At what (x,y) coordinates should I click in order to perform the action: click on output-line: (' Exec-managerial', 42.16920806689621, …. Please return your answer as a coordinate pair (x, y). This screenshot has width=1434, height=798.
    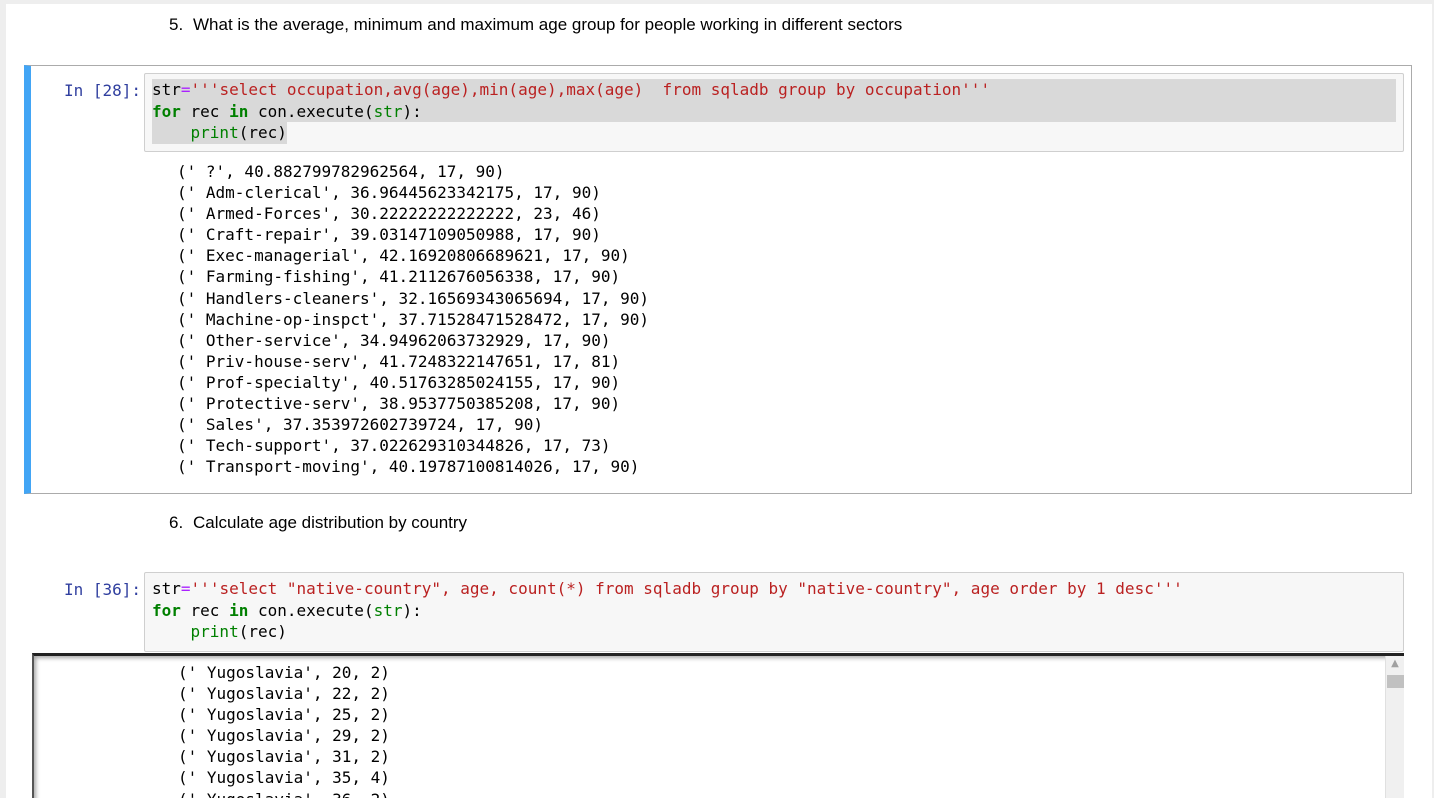
    Looking at the image, I should click on (403, 256).